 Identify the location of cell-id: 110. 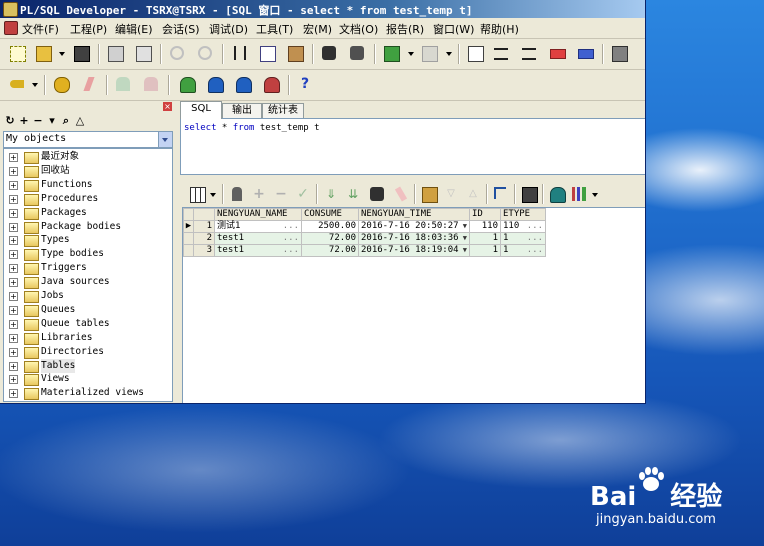
(485, 226).